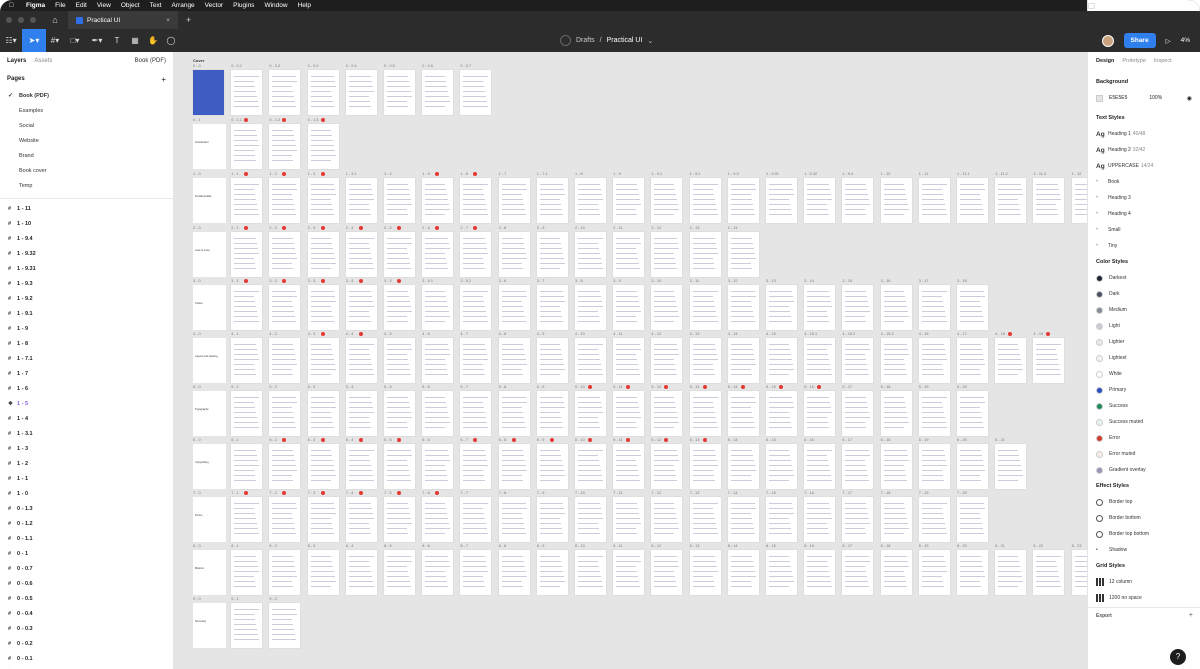 This screenshot has height=669, width=1200. What do you see at coordinates (235, 387) in the screenshot?
I see `frame-label: 5 - 1` at bounding box center [235, 387].